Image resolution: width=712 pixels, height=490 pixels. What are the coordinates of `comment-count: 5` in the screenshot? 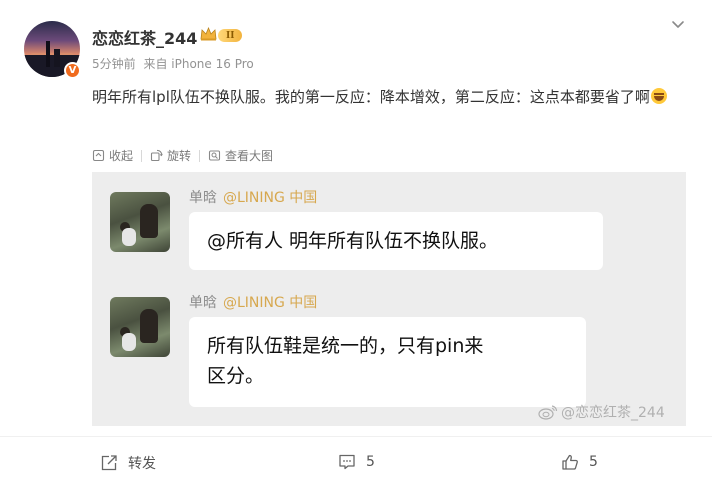 It's located at (370, 462).